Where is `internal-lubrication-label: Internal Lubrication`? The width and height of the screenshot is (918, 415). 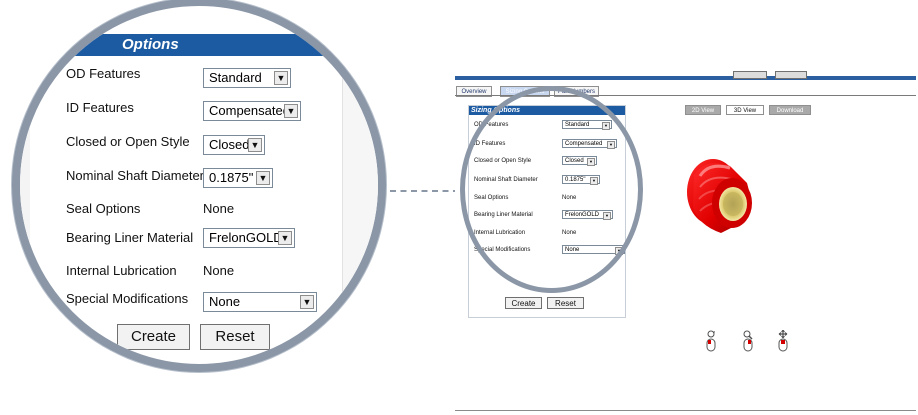
internal-lubrication-label: Internal Lubrication is located at coordinates (121, 270).